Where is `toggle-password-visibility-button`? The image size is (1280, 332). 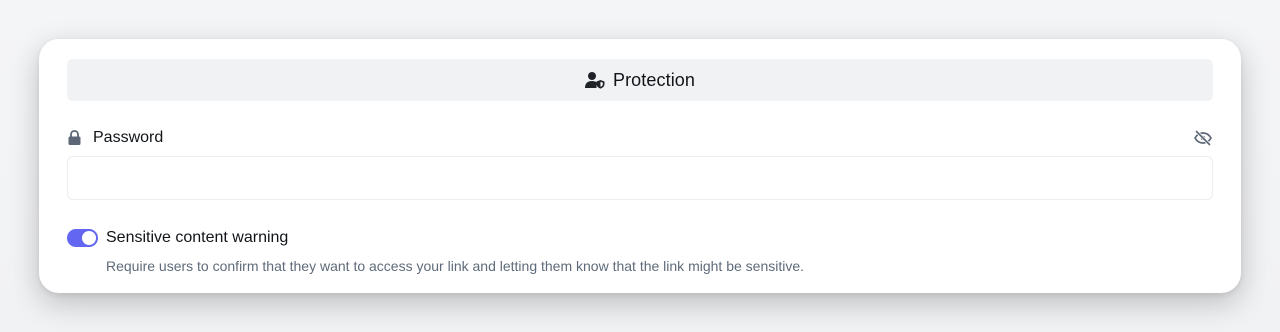 toggle-password-visibility-button is located at coordinates (1203, 138).